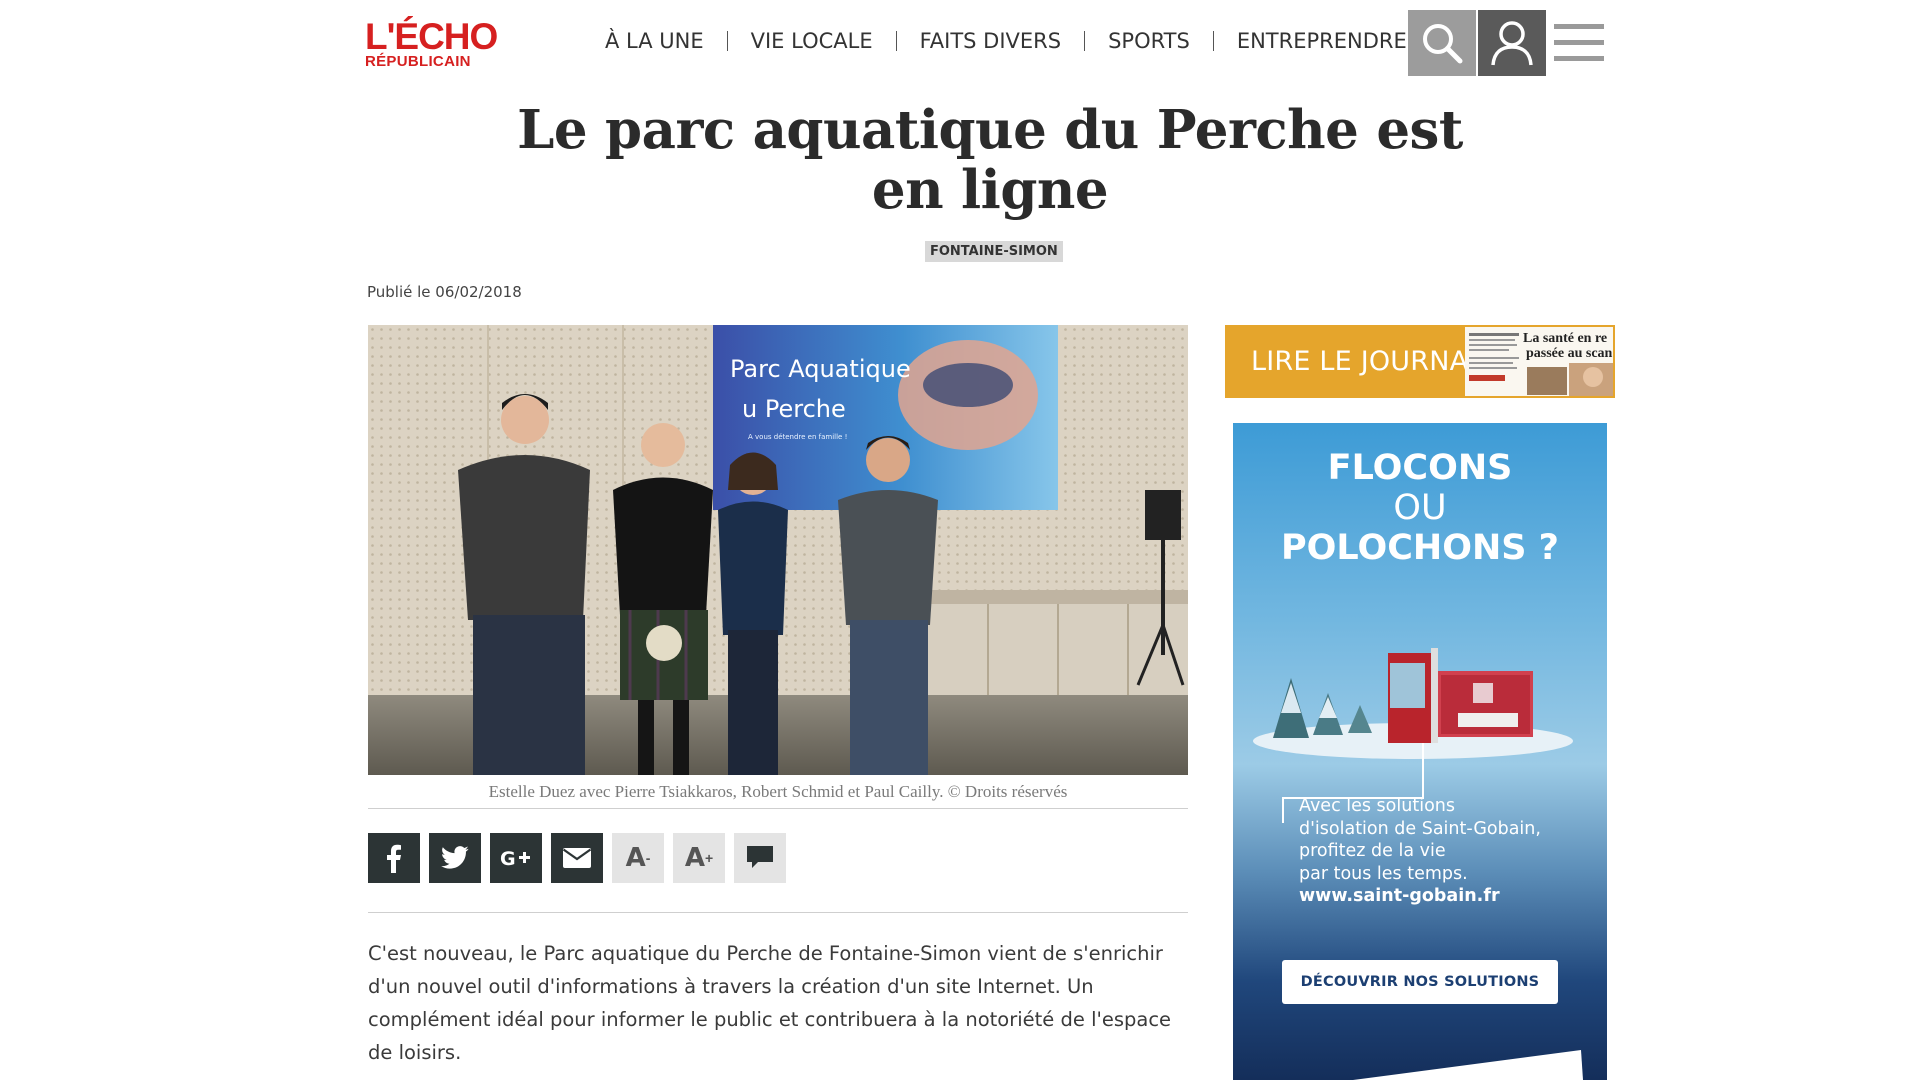 The height and width of the screenshot is (1080, 1920). I want to click on ad-text-2: d'isolation de Saint-Gobain,, so click(1420, 828).